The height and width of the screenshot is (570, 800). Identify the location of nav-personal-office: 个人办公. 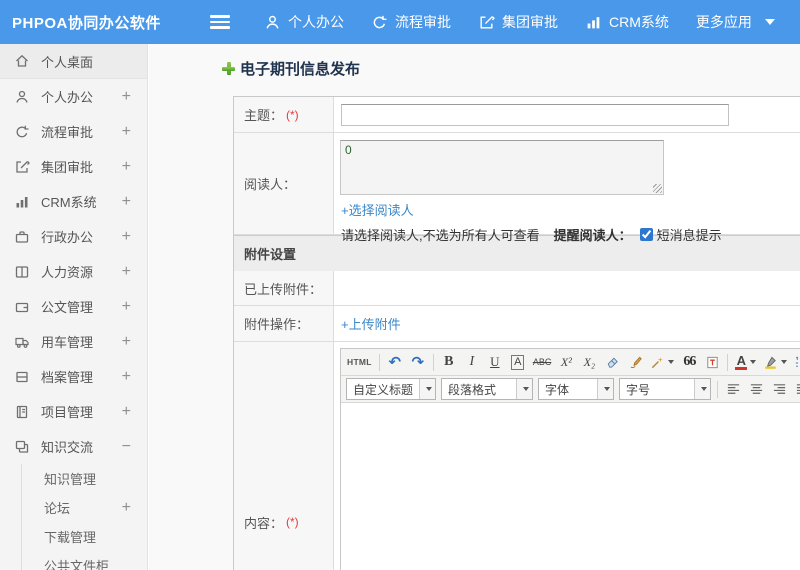
(304, 22).